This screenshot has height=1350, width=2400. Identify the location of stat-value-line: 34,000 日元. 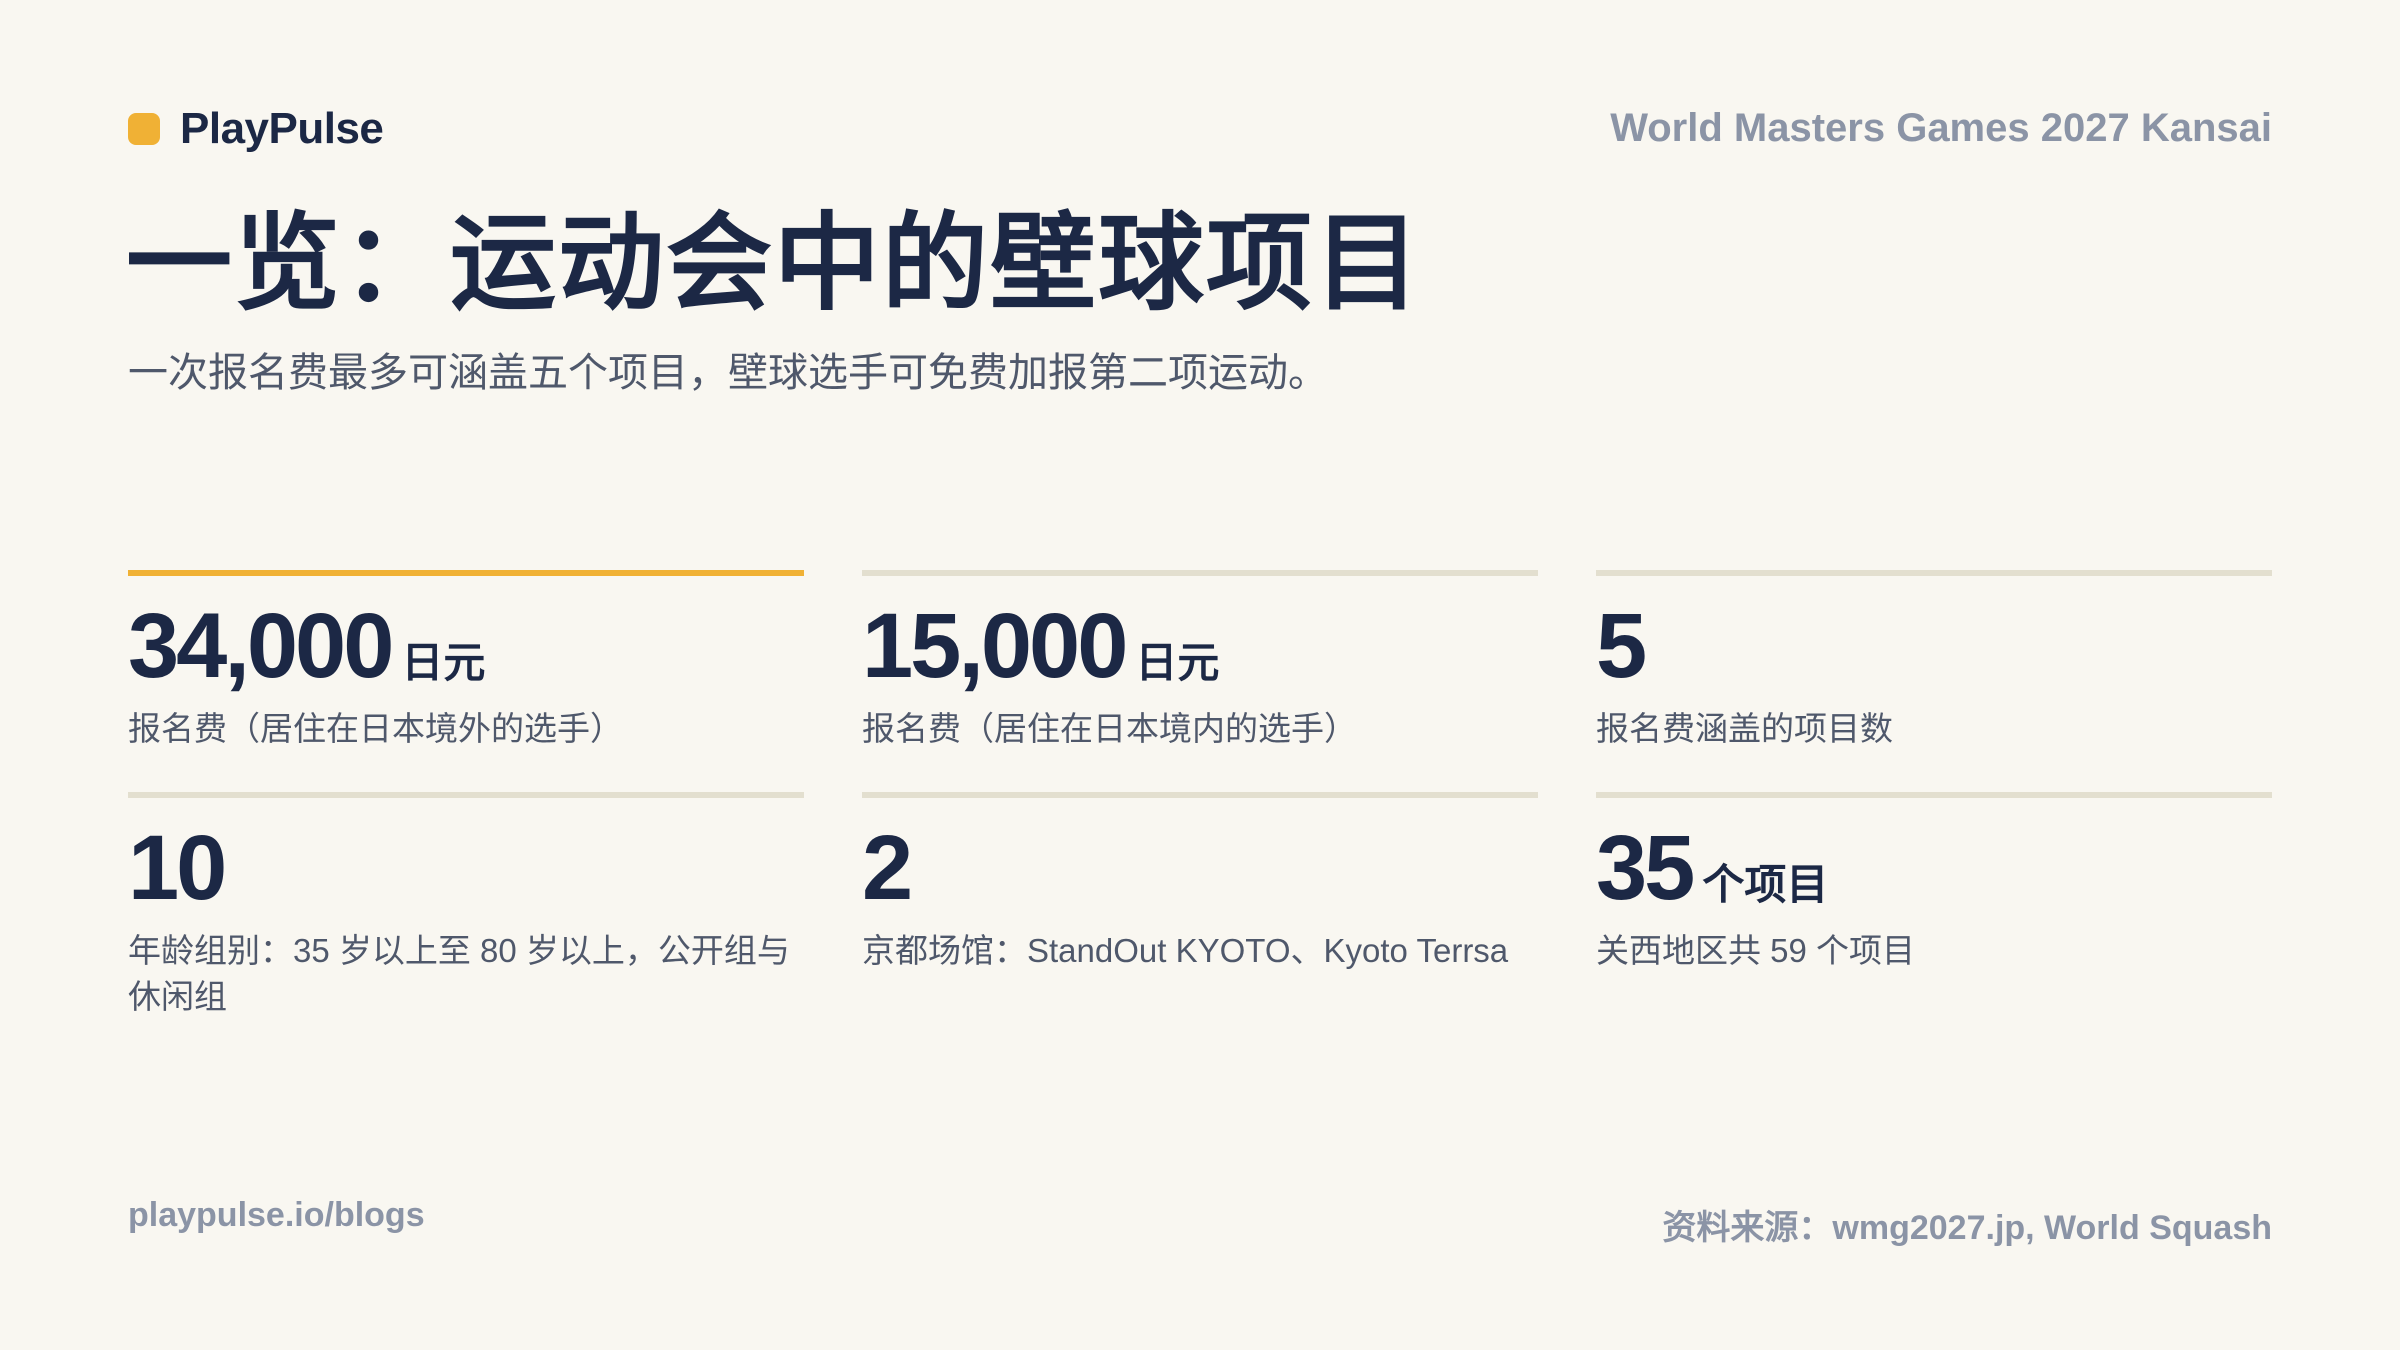
(466, 648).